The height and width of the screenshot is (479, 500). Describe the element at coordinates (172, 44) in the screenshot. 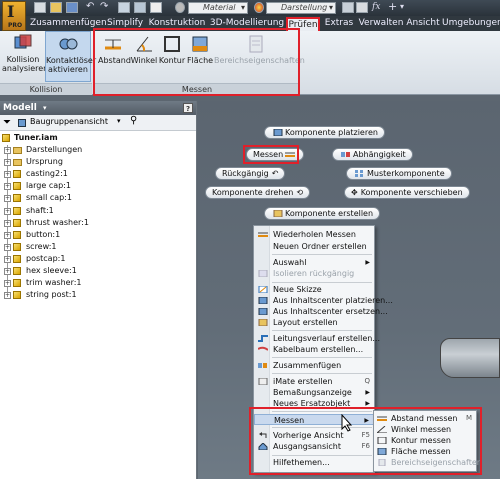

I see `contour-icon` at that location.